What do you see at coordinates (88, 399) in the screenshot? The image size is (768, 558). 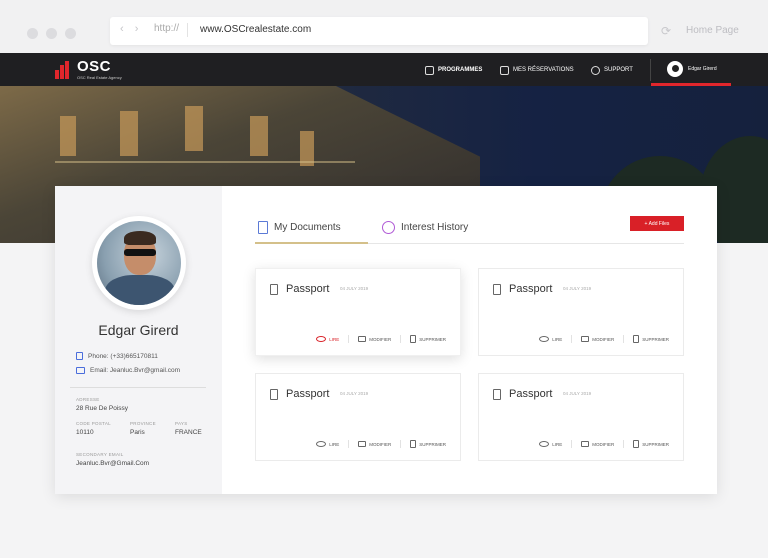 I see `address-label: ADRESSE` at bounding box center [88, 399].